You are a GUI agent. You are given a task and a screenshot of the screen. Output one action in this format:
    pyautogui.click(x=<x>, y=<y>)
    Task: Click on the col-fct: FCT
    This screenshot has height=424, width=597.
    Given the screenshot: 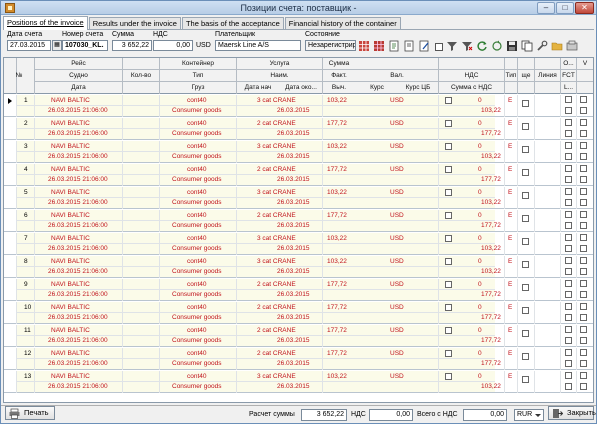 What is the action you would take?
    pyautogui.click(x=568, y=75)
    